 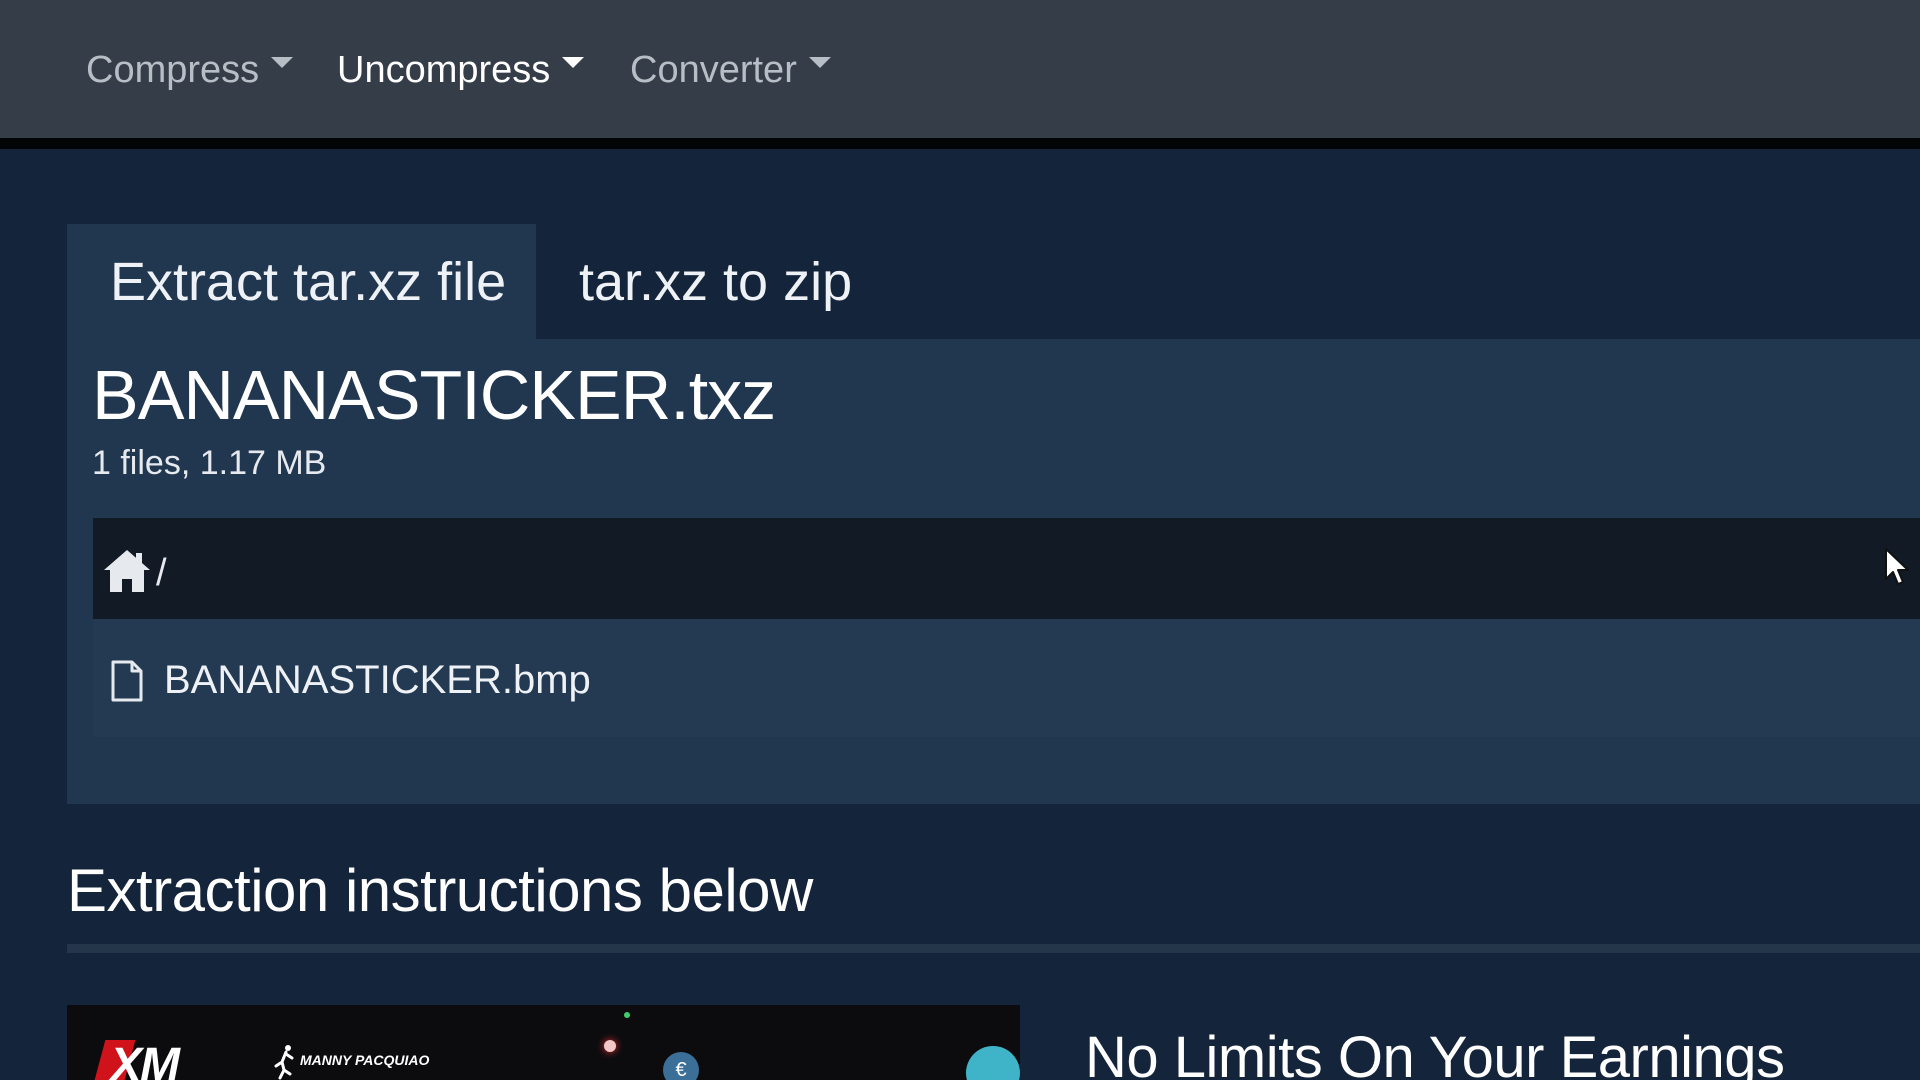 I want to click on nav-uncompress-label: Uncompress, so click(x=444, y=69).